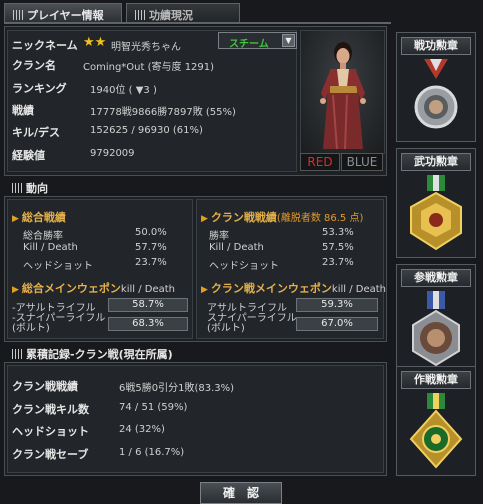 The image size is (483, 504). What do you see at coordinates (112, 153) in the screenshot?
I see `profile-value-exp: 9792009` at bounding box center [112, 153].